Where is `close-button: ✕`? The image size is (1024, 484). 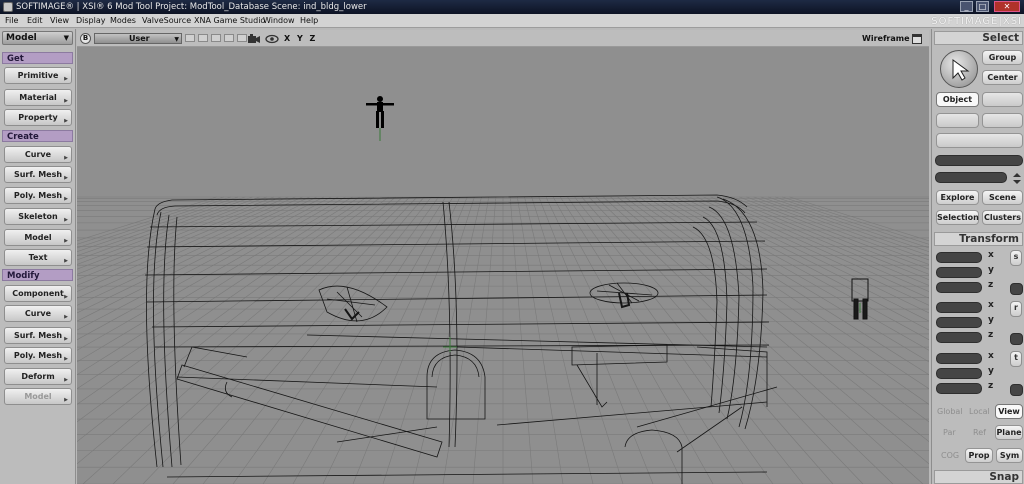
close-button: ✕ is located at coordinates (1007, 6).